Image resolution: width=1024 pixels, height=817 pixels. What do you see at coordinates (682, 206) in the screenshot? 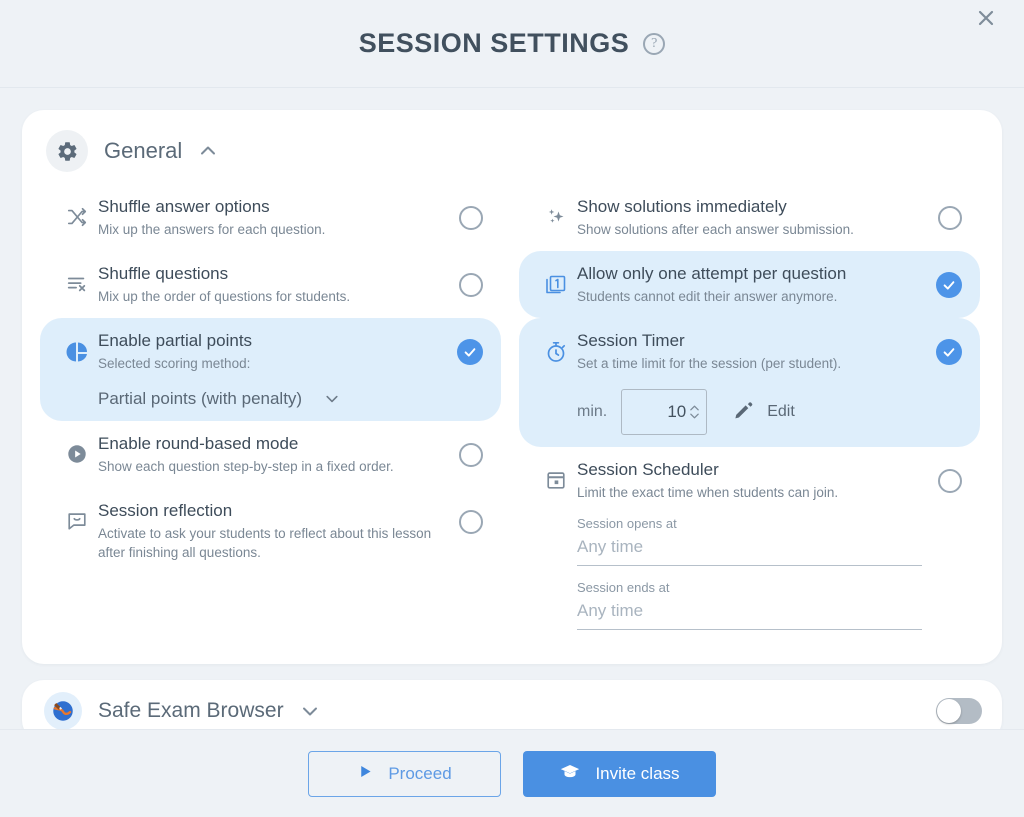
I see `setting-title: Show solutions immediately` at bounding box center [682, 206].